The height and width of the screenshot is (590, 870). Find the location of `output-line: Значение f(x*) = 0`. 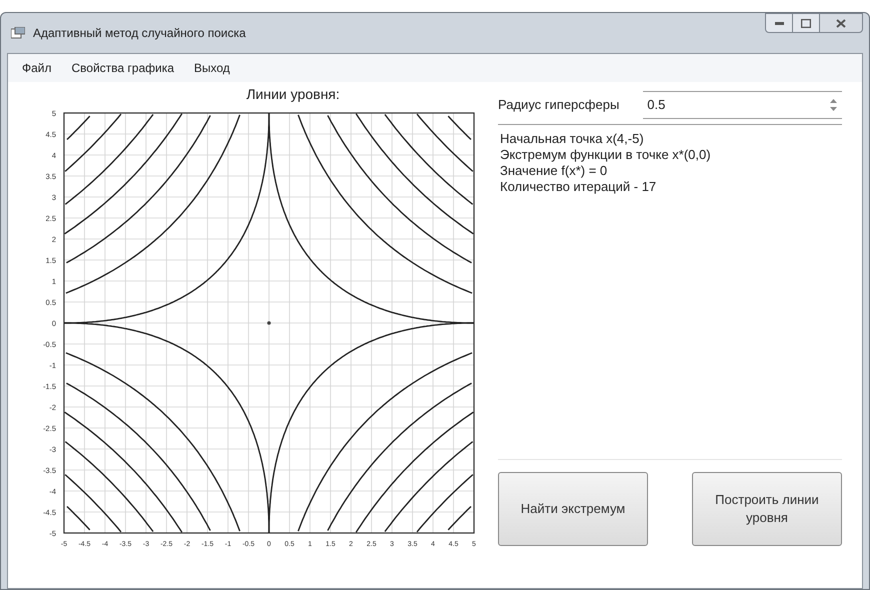

output-line: Значение f(x*) = 0 is located at coordinates (554, 171).